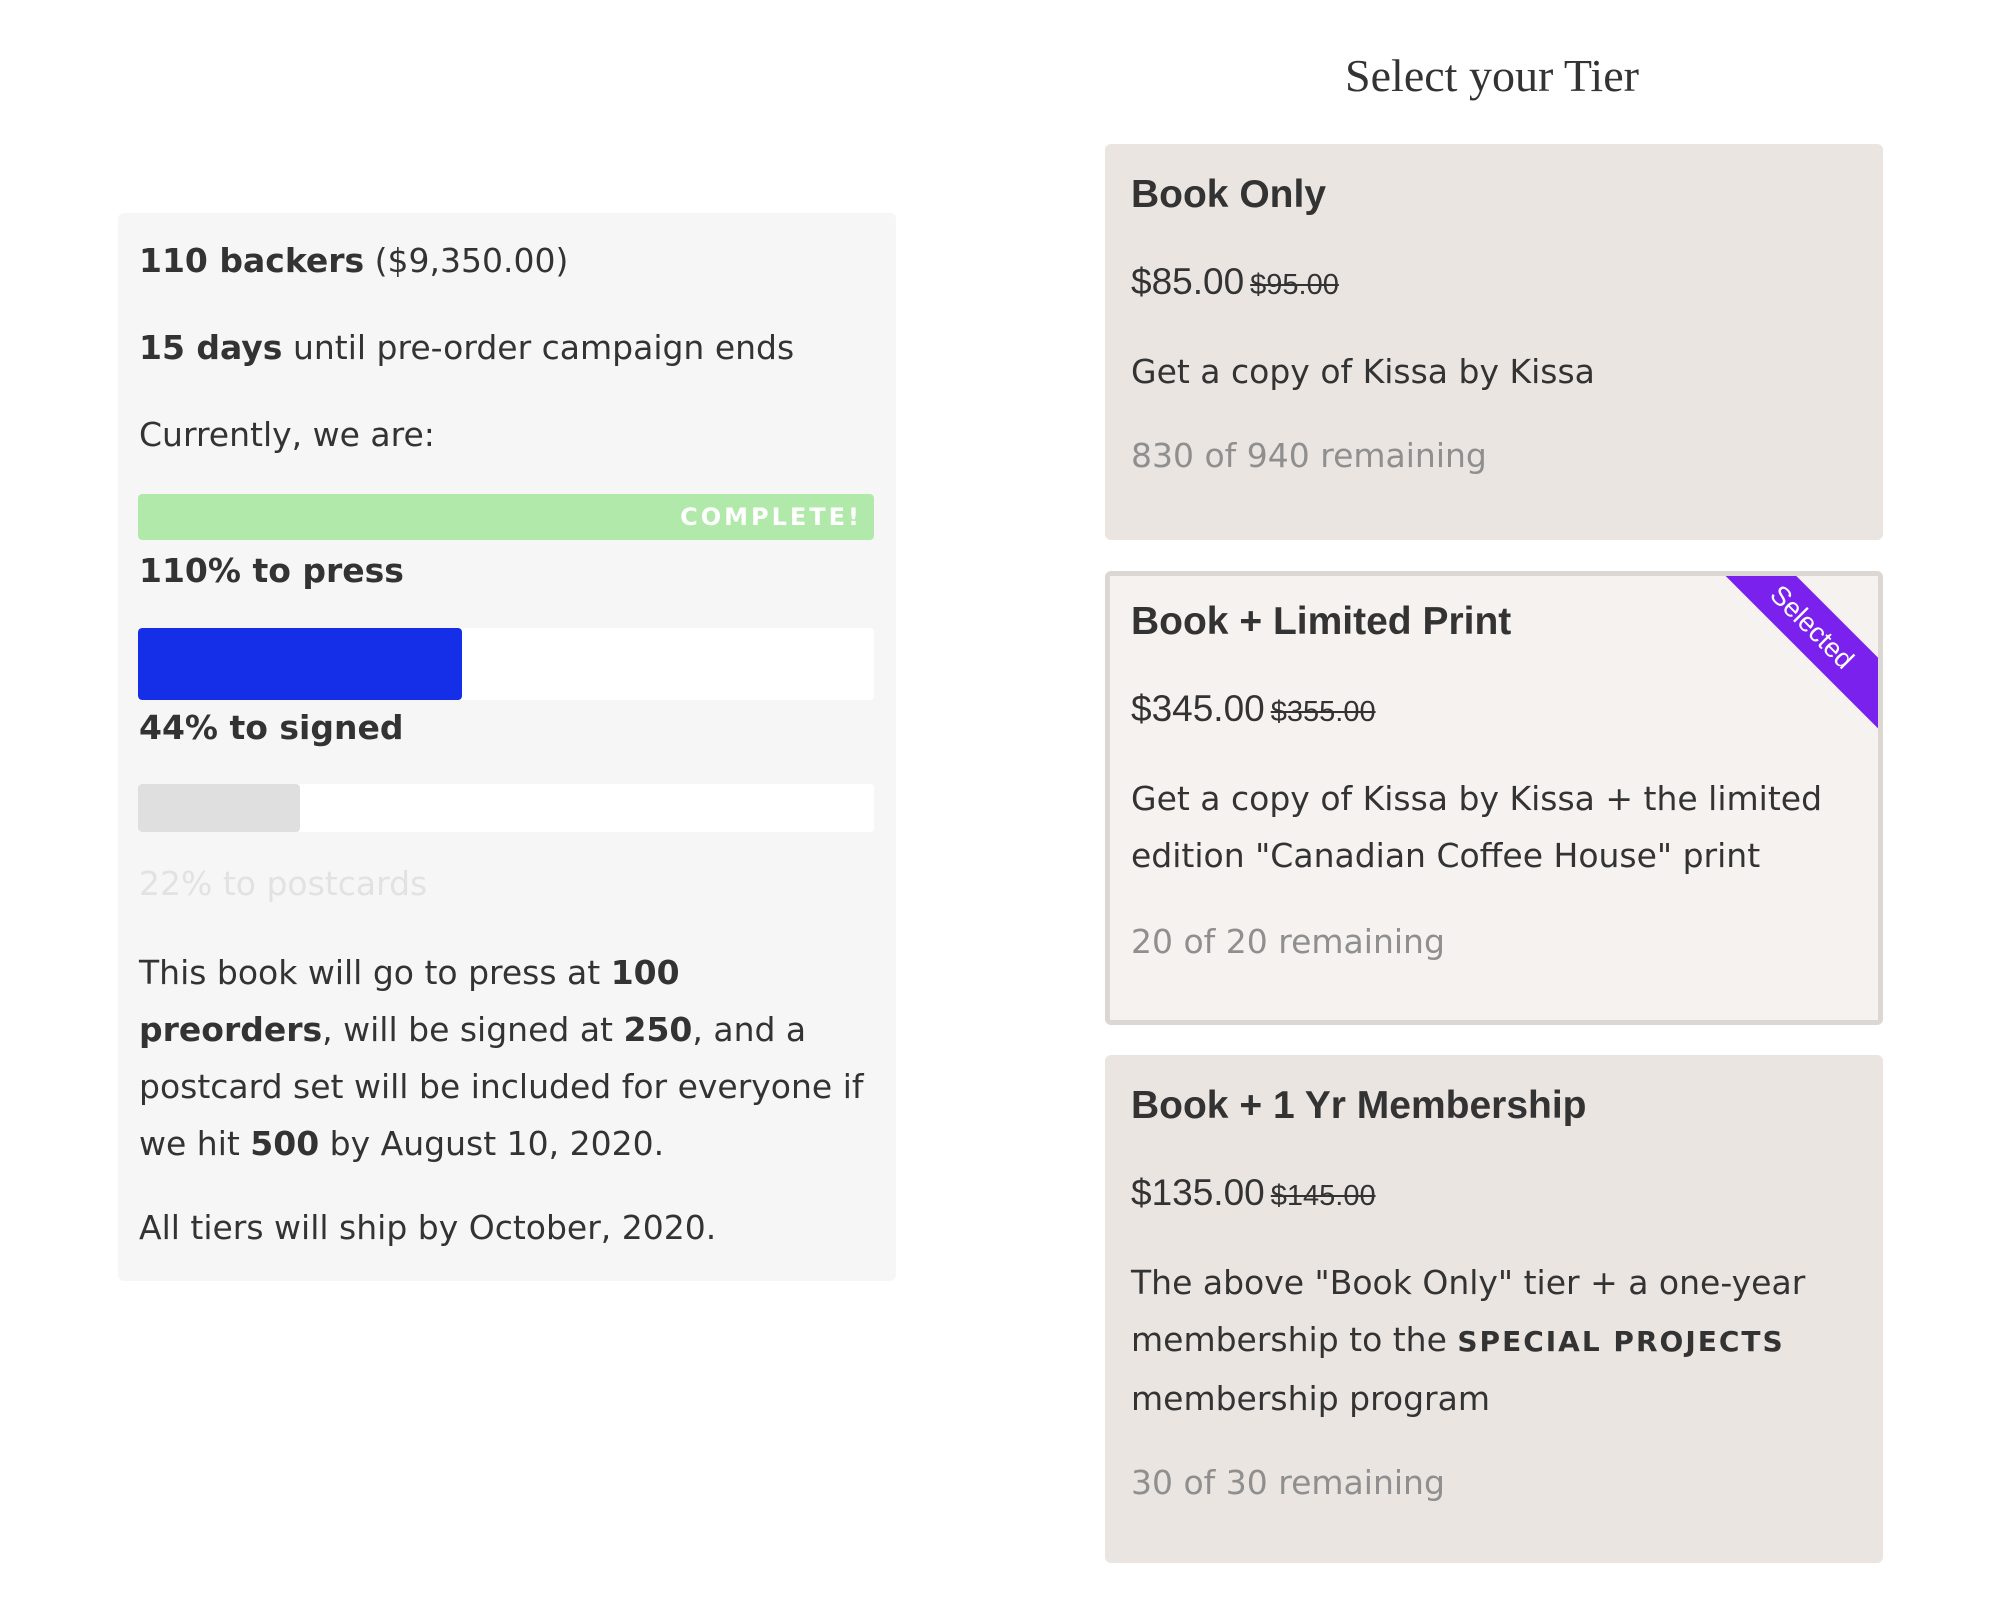 This screenshot has height=1600, width=2000. What do you see at coordinates (771, 517) in the screenshot?
I see `complete-tag: COMPLETE!` at bounding box center [771, 517].